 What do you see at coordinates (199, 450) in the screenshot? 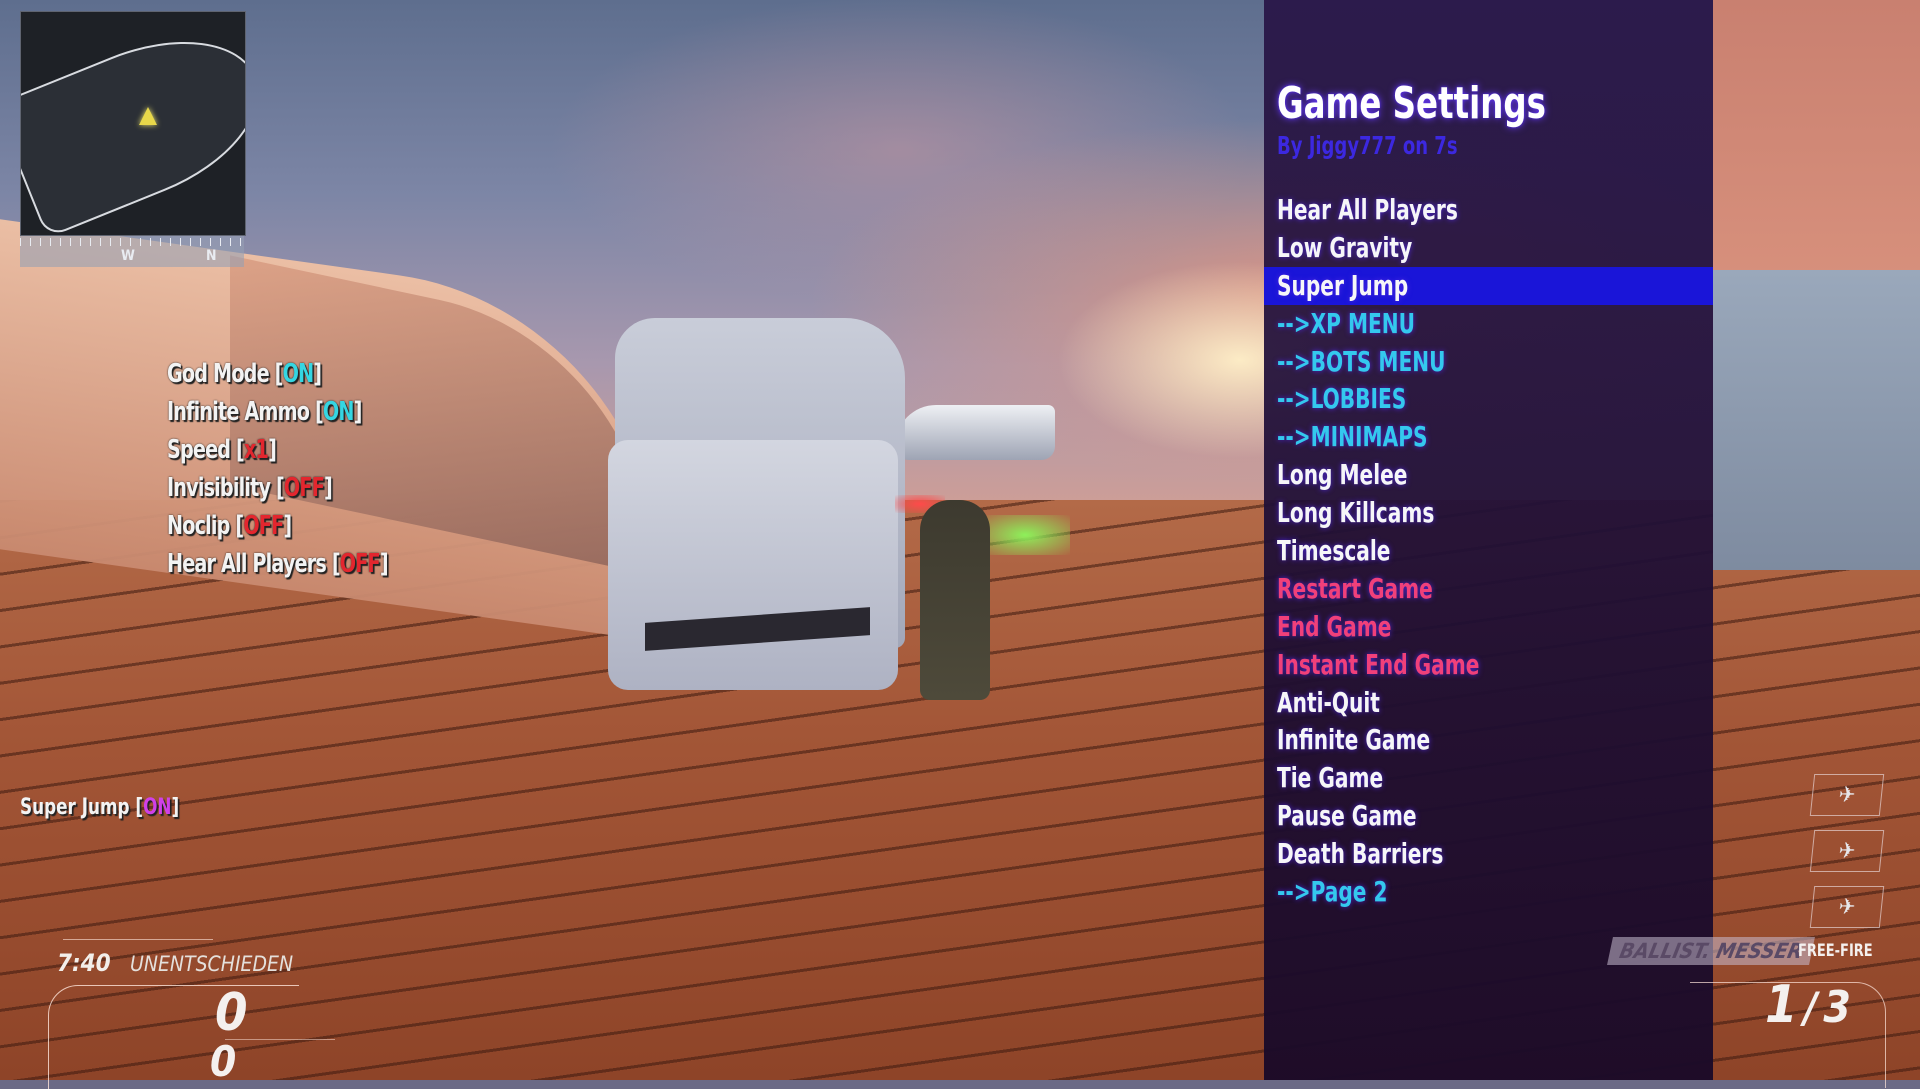
I see `status-label: Speed` at bounding box center [199, 450].